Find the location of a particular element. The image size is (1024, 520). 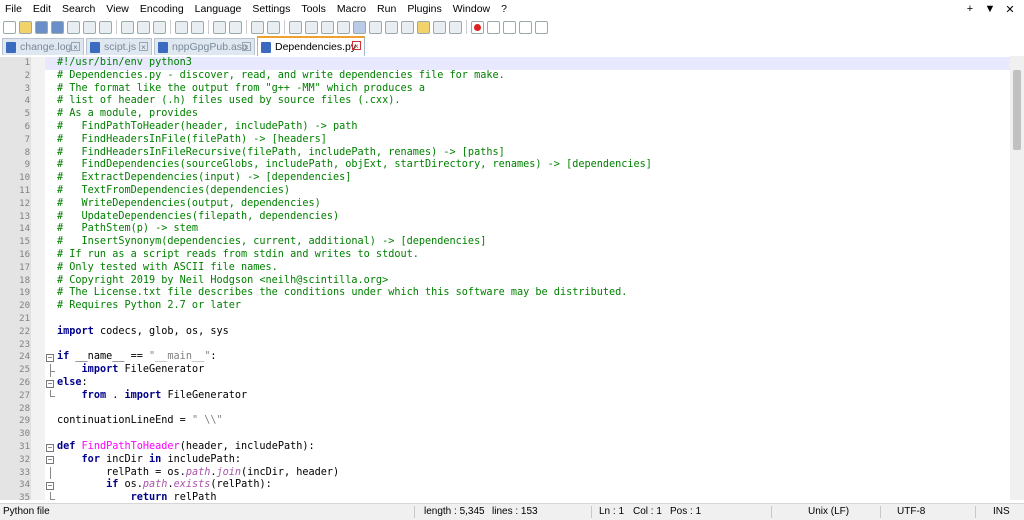

run-macro-multiple-icon is located at coordinates (525, 27).